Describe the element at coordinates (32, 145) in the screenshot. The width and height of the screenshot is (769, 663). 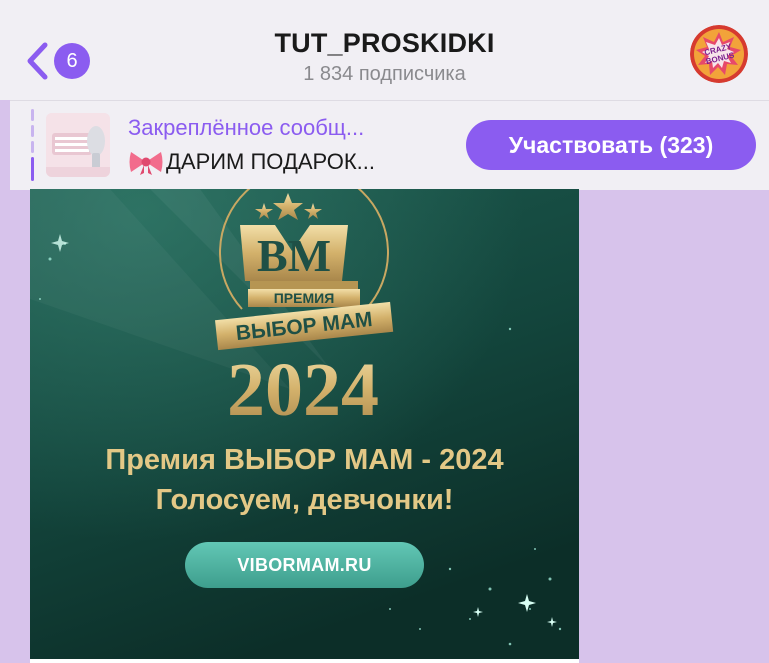
I see `pinned-indicator` at that location.